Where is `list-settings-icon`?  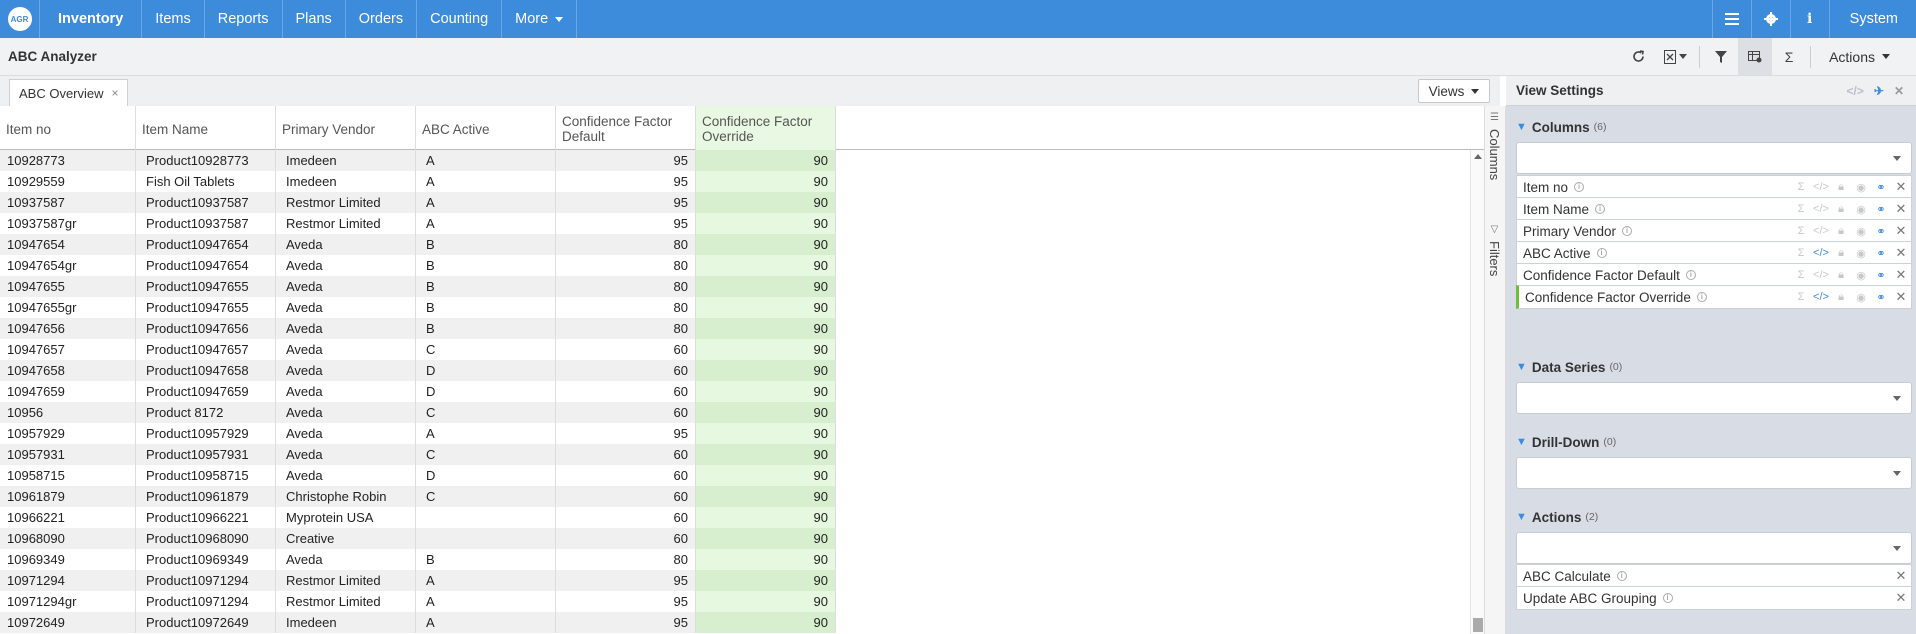
list-settings-icon is located at coordinates (1731, 19).